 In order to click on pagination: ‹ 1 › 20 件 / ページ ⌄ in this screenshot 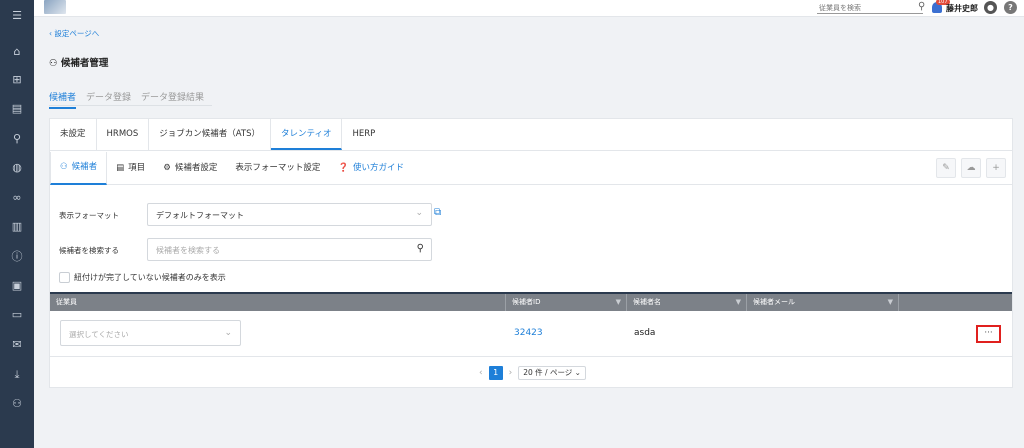, I will do `click(532, 373)`.